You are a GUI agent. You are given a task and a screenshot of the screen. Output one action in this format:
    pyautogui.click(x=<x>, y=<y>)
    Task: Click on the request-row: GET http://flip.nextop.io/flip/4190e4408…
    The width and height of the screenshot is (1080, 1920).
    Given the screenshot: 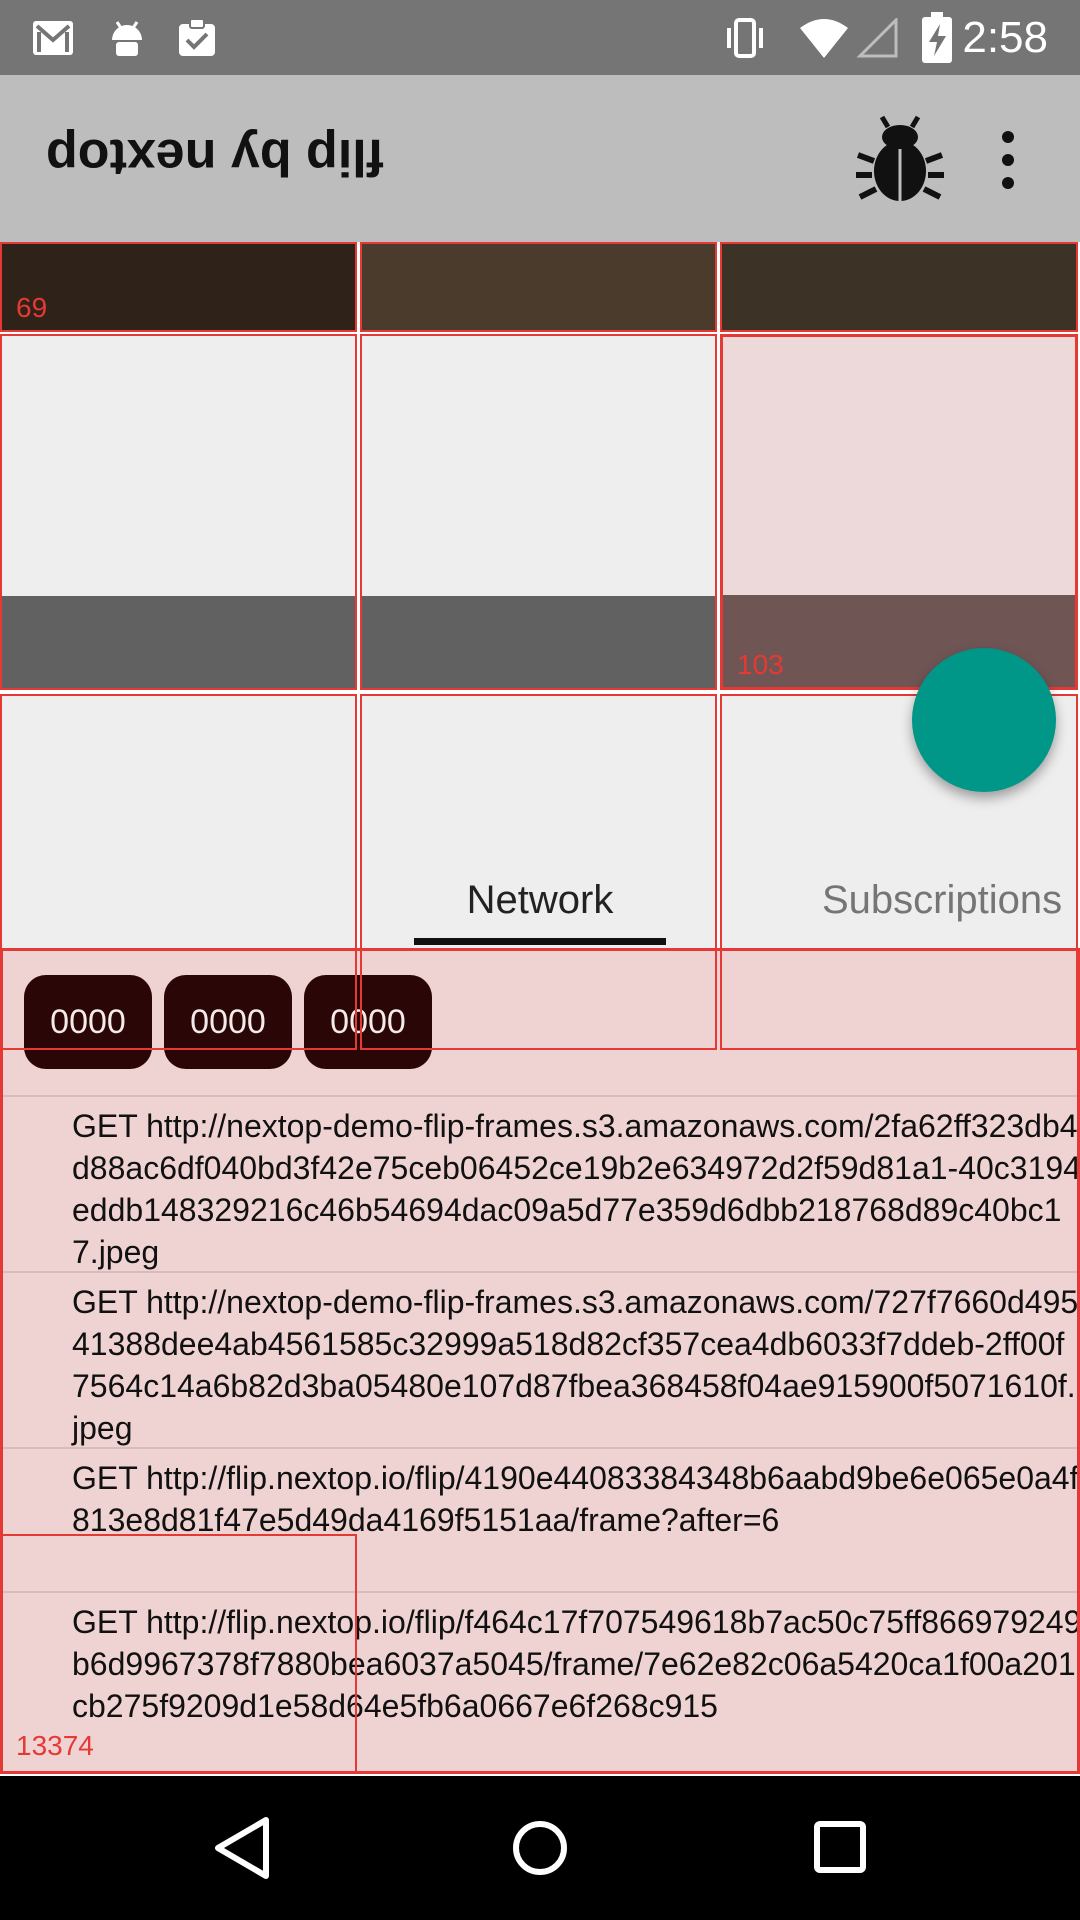 What is the action you would take?
    pyautogui.click(x=540, y=1520)
    